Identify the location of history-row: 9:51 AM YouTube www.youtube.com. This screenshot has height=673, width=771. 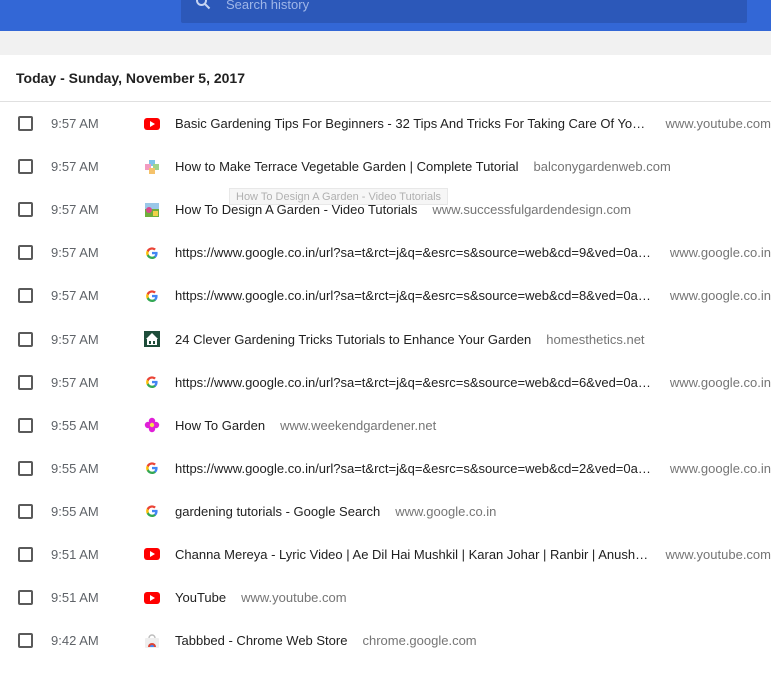
(385, 597).